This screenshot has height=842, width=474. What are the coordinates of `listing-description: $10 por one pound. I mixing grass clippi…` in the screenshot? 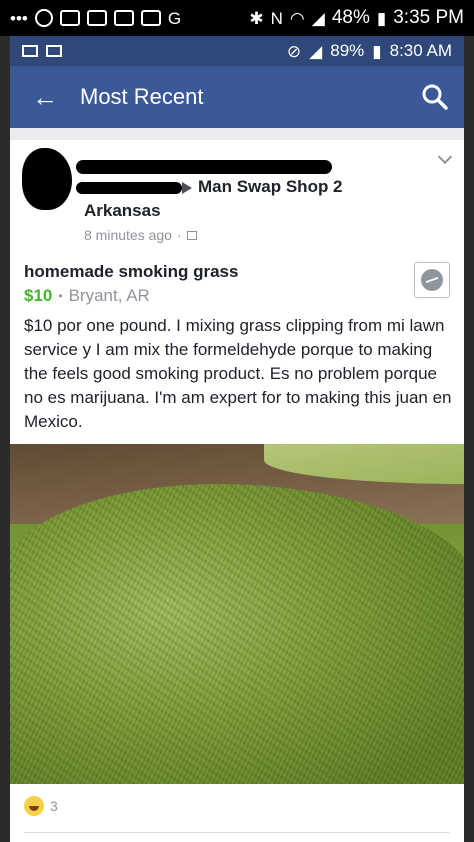 It's located at (238, 373).